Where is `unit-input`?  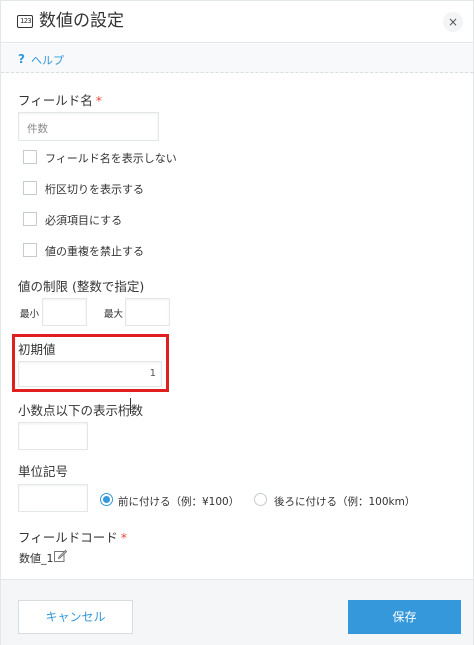 unit-input is located at coordinates (53, 498).